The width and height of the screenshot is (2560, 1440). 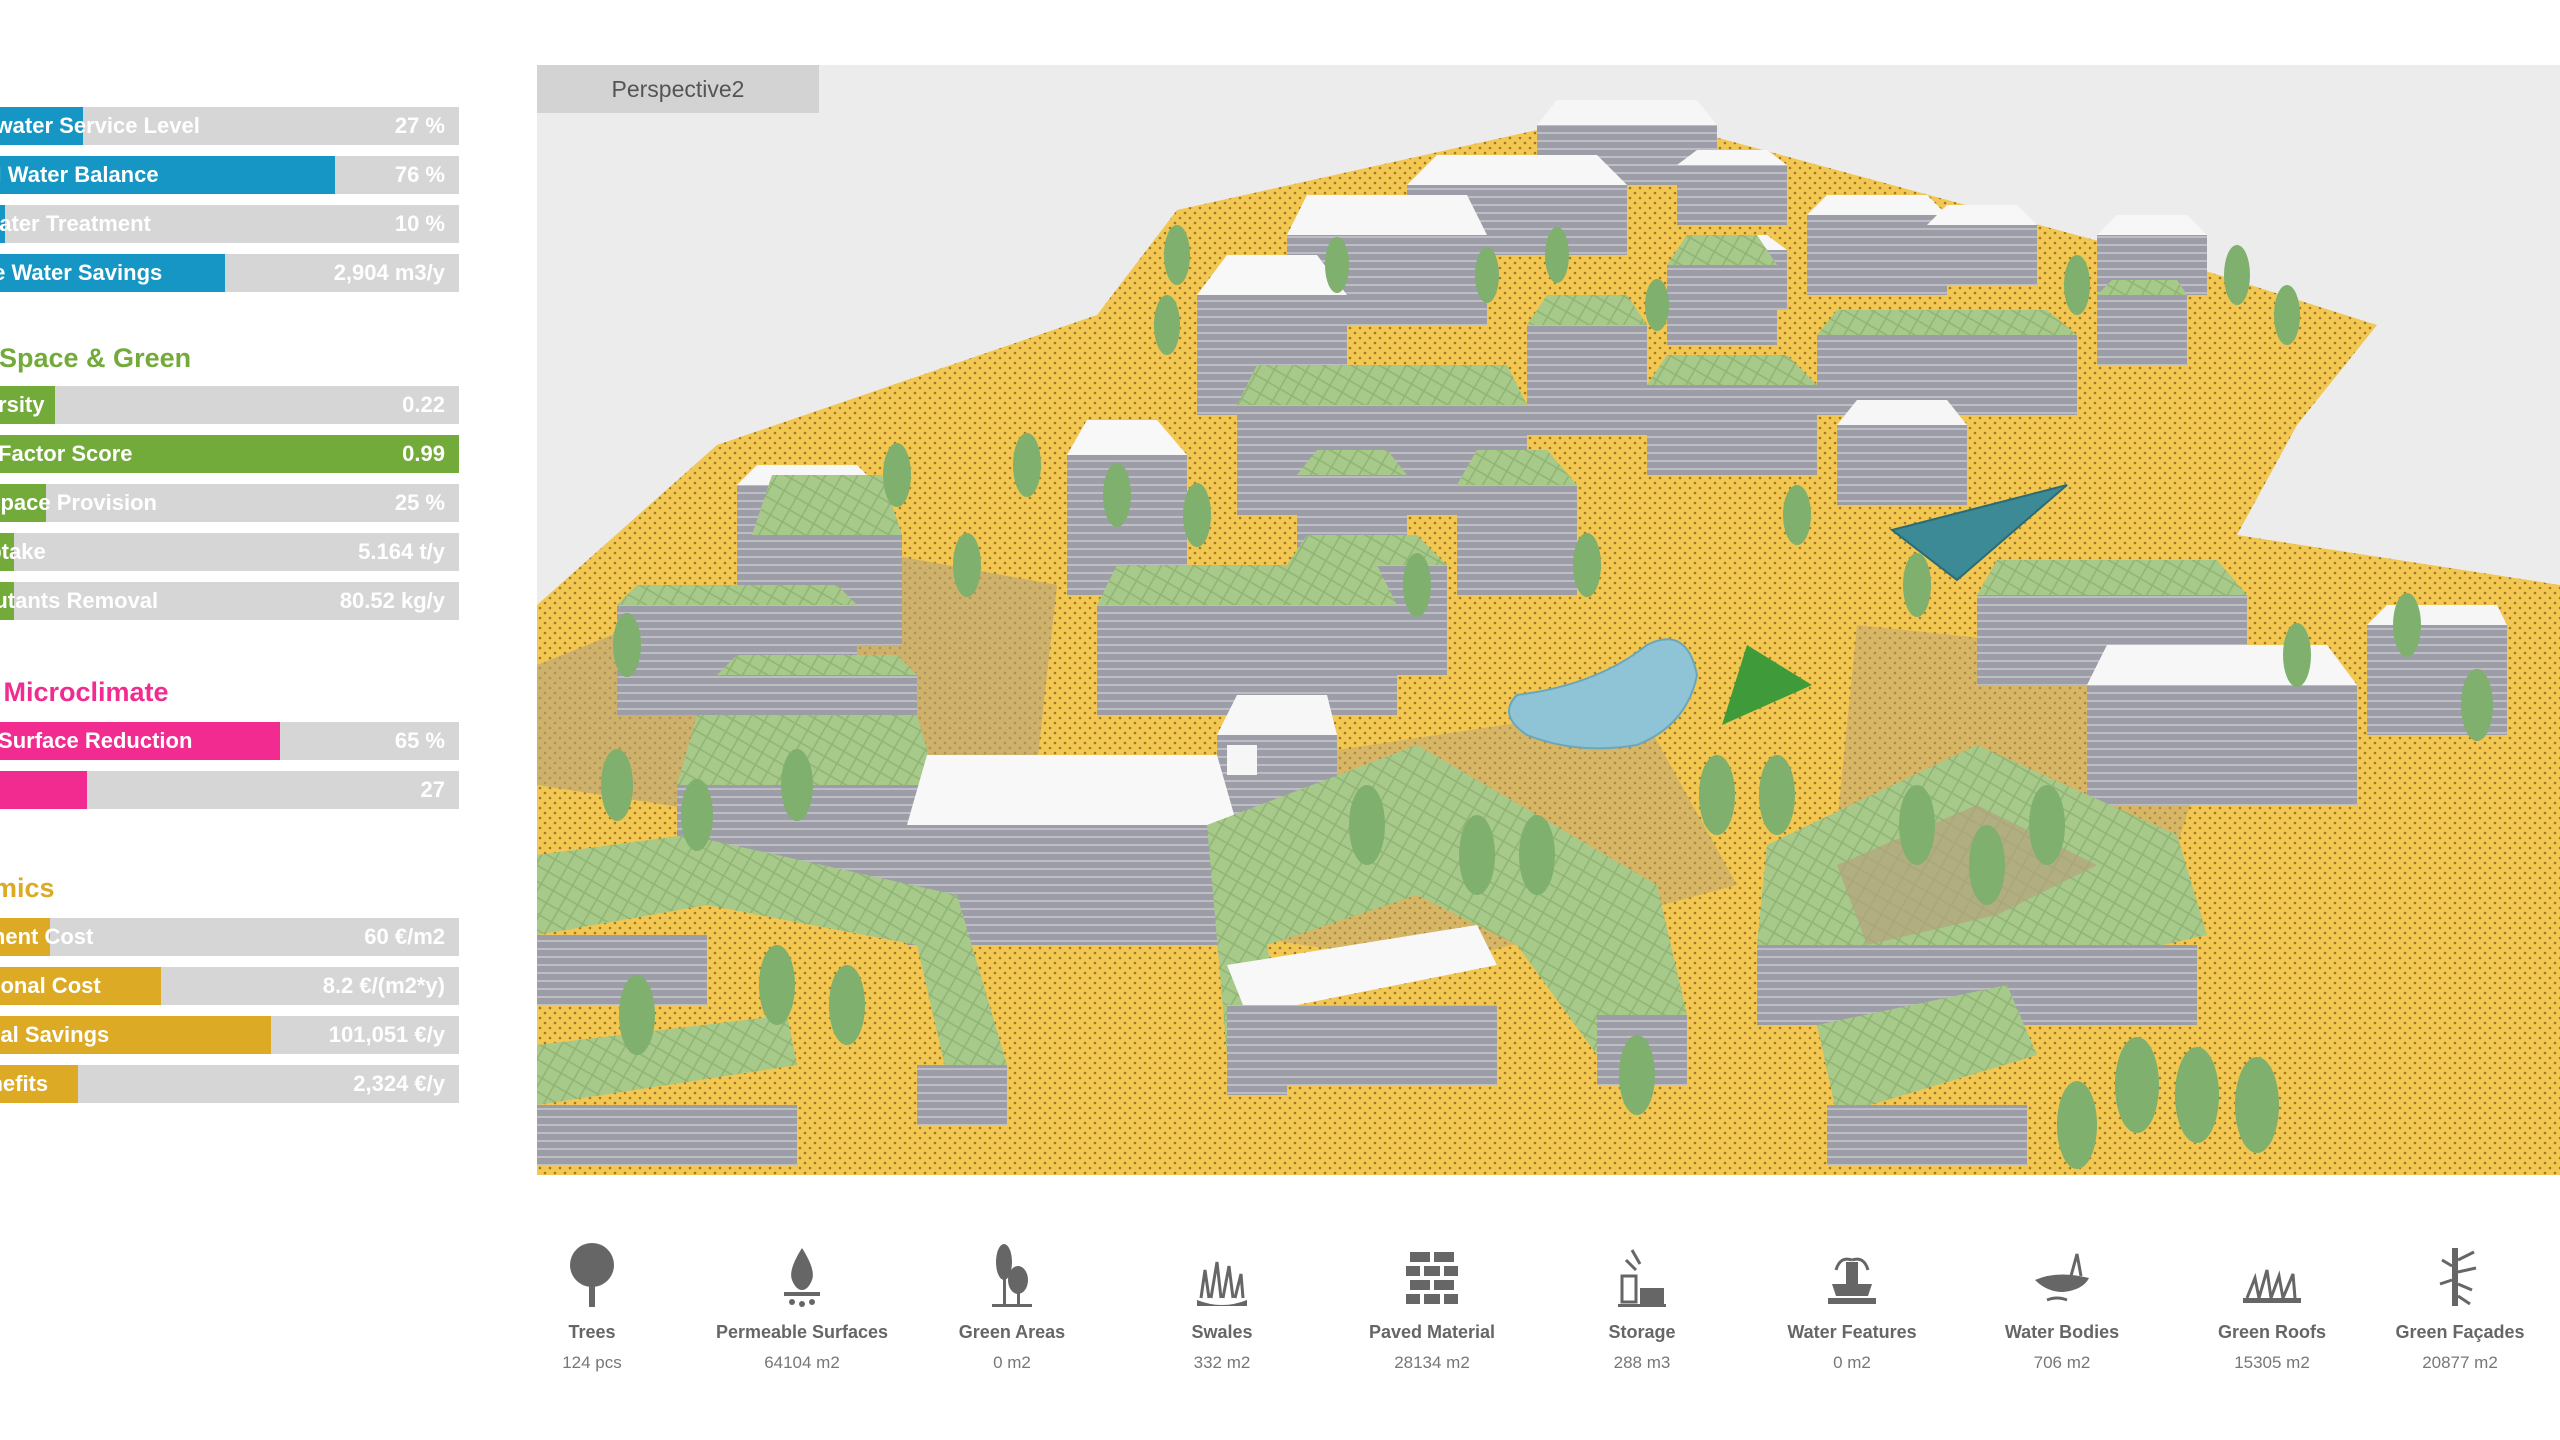 I want to click on metric-value: 2,324 €/y, so click(x=399, y=1083).